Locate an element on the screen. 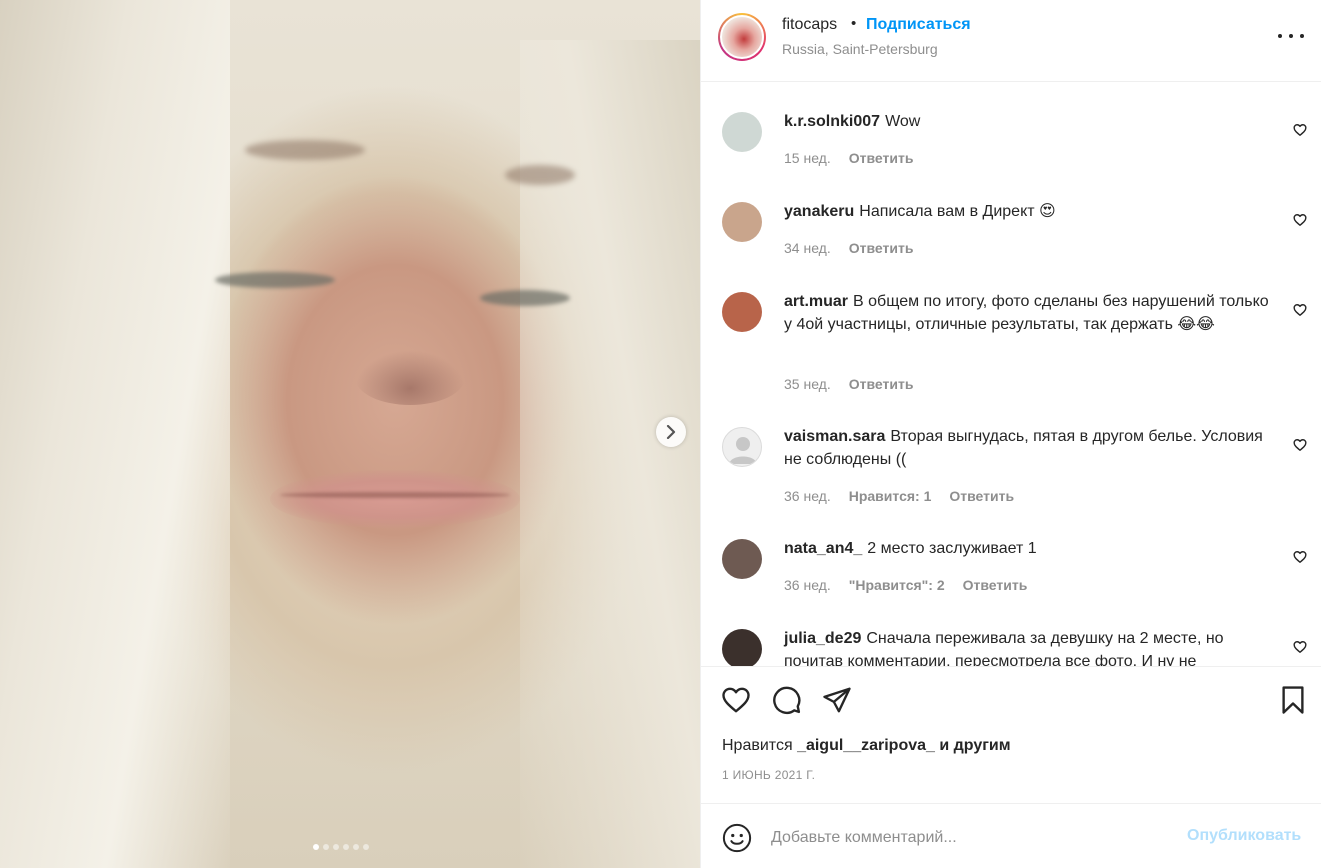 The height and width of the screenshot is (868, 1321). comment-icon is located at coordinates (787, 700).